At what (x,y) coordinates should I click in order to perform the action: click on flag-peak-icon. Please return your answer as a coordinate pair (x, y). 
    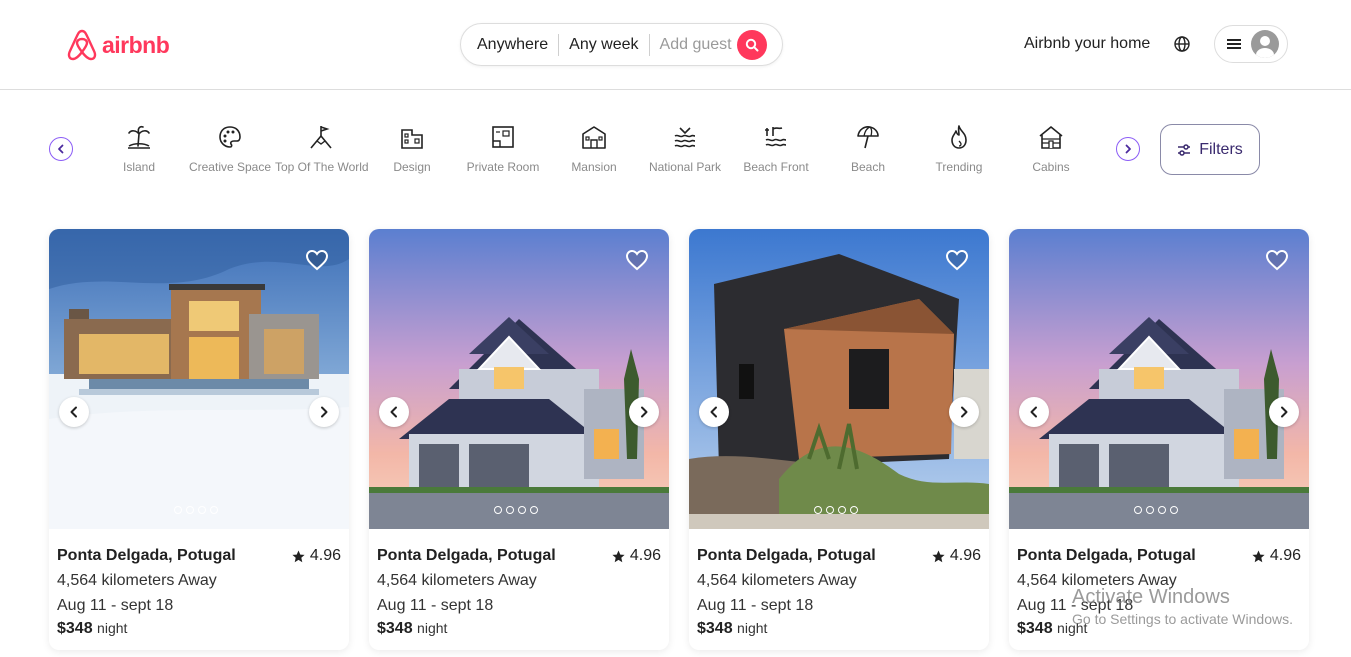
    Looking at the image, I should click on (321, 137).